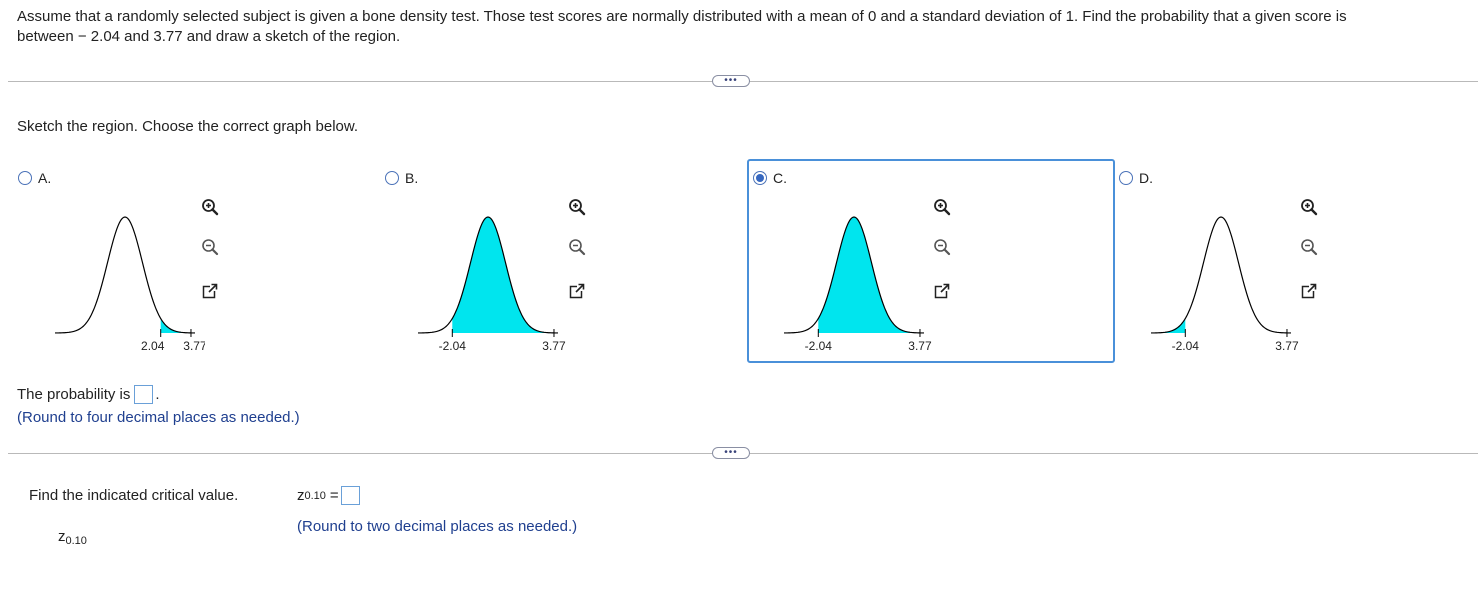 The height and width of the screenshot is (601, 1479). Describe the element at coordinates (350, 495) in the screenshot. I see `critical-answer-input` at that location.